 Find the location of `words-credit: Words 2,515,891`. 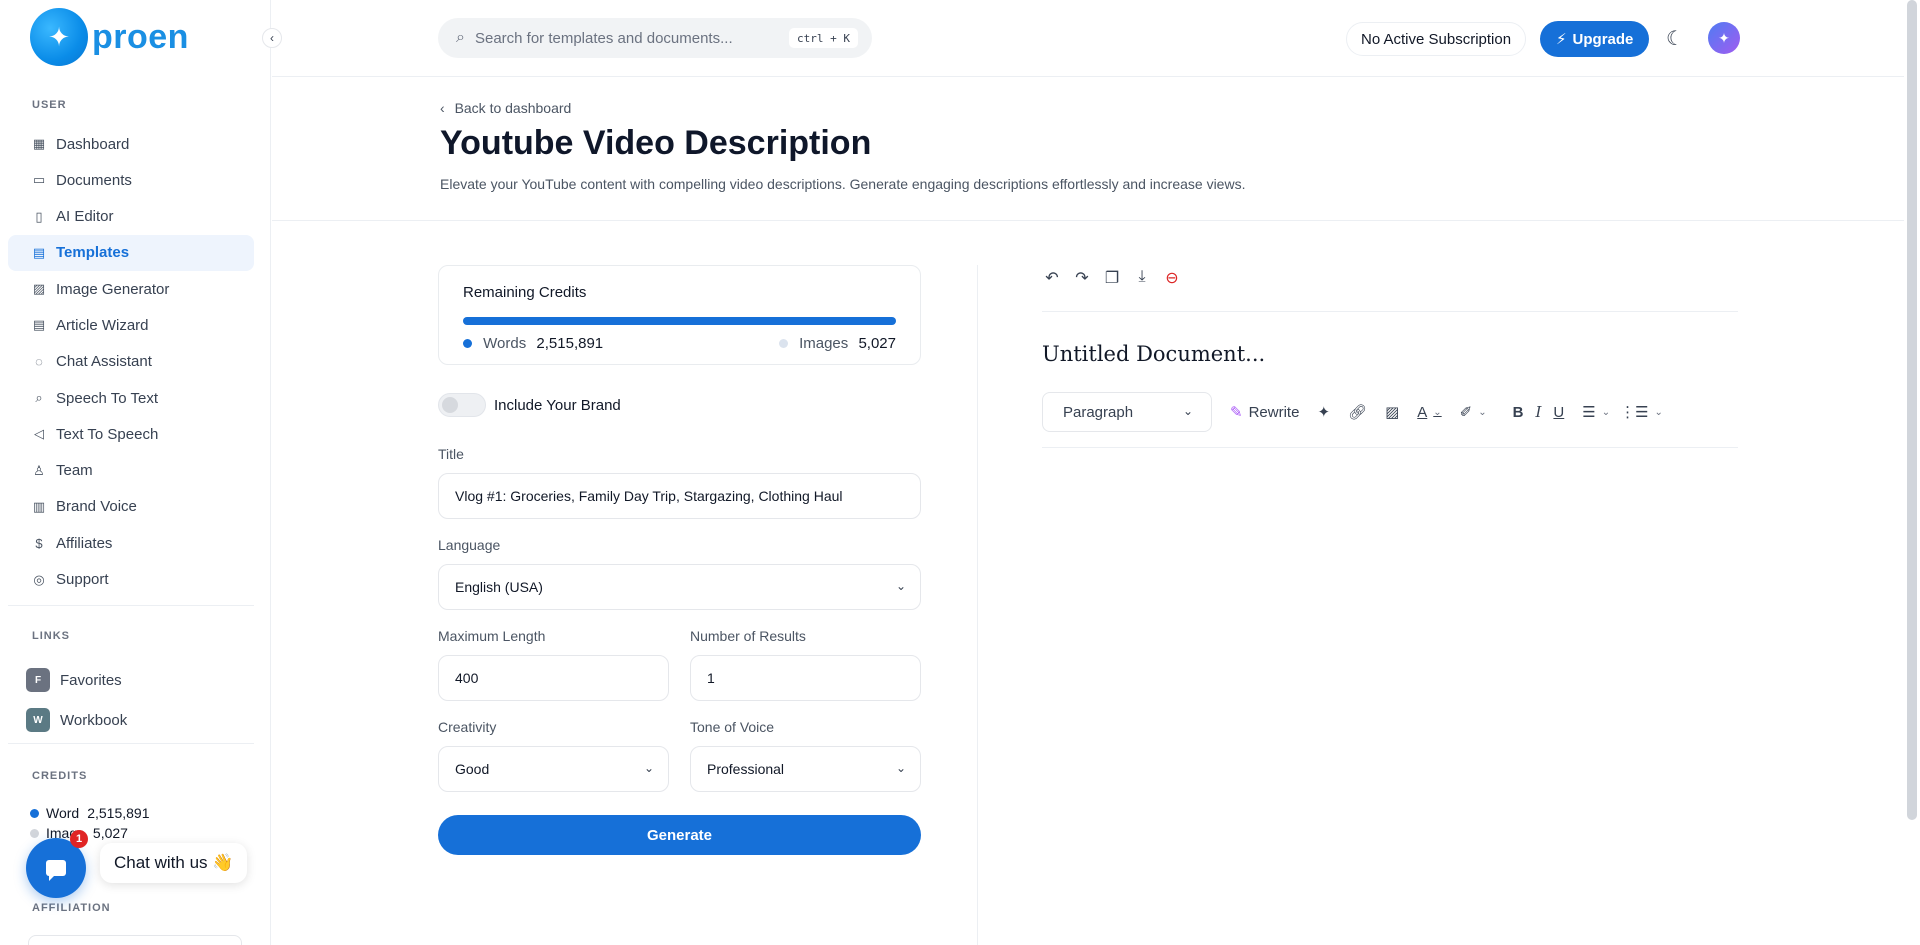

words-credit: Words 2,515,891 is located at coordinates (533, 343).